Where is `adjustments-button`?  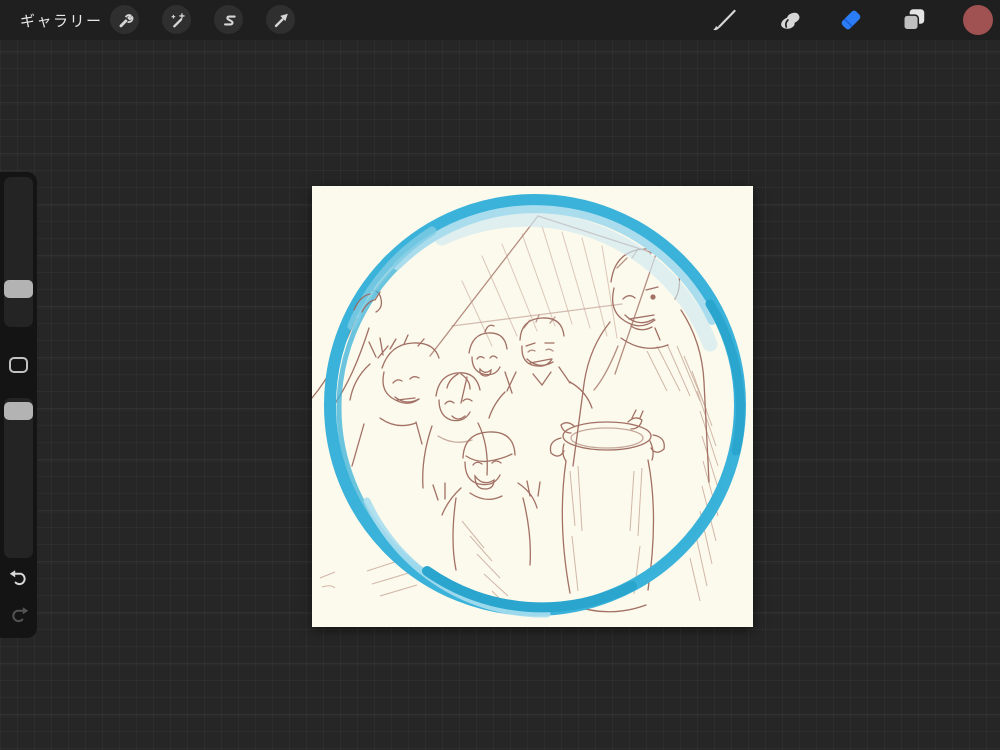 adjustments-button is located at coordinates (176, 19).